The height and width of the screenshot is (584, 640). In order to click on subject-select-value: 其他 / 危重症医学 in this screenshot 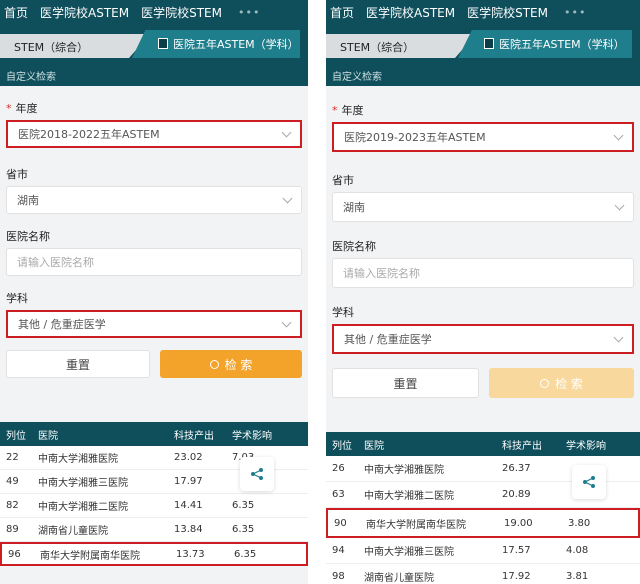, I will do `click(388, 339)`.